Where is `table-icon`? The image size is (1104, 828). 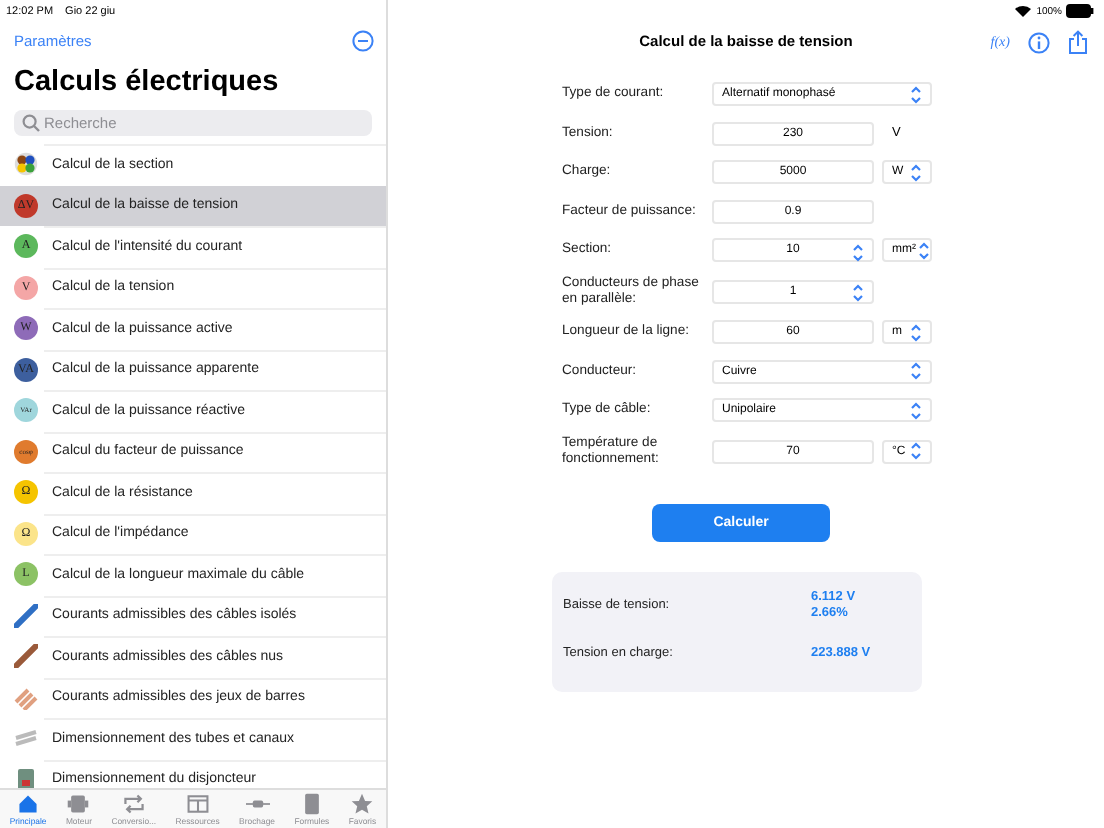
table-icon is located at coordinates (197, 804).